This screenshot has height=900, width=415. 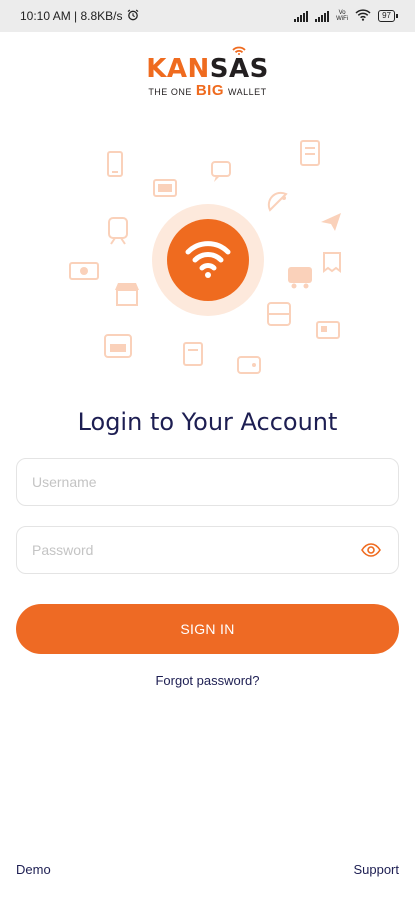 I want to click on tagline-post: WALLET, so click(x=247, y=92).